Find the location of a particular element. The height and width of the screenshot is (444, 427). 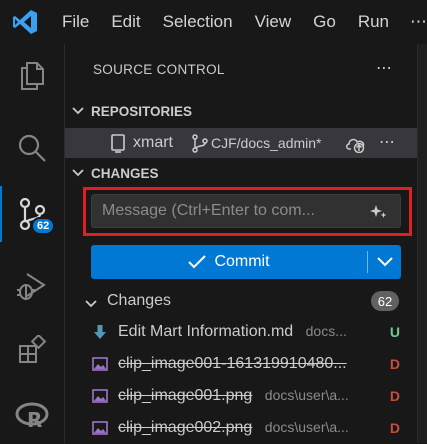

highlight-annotation-box is located at coordinates (247, 211).